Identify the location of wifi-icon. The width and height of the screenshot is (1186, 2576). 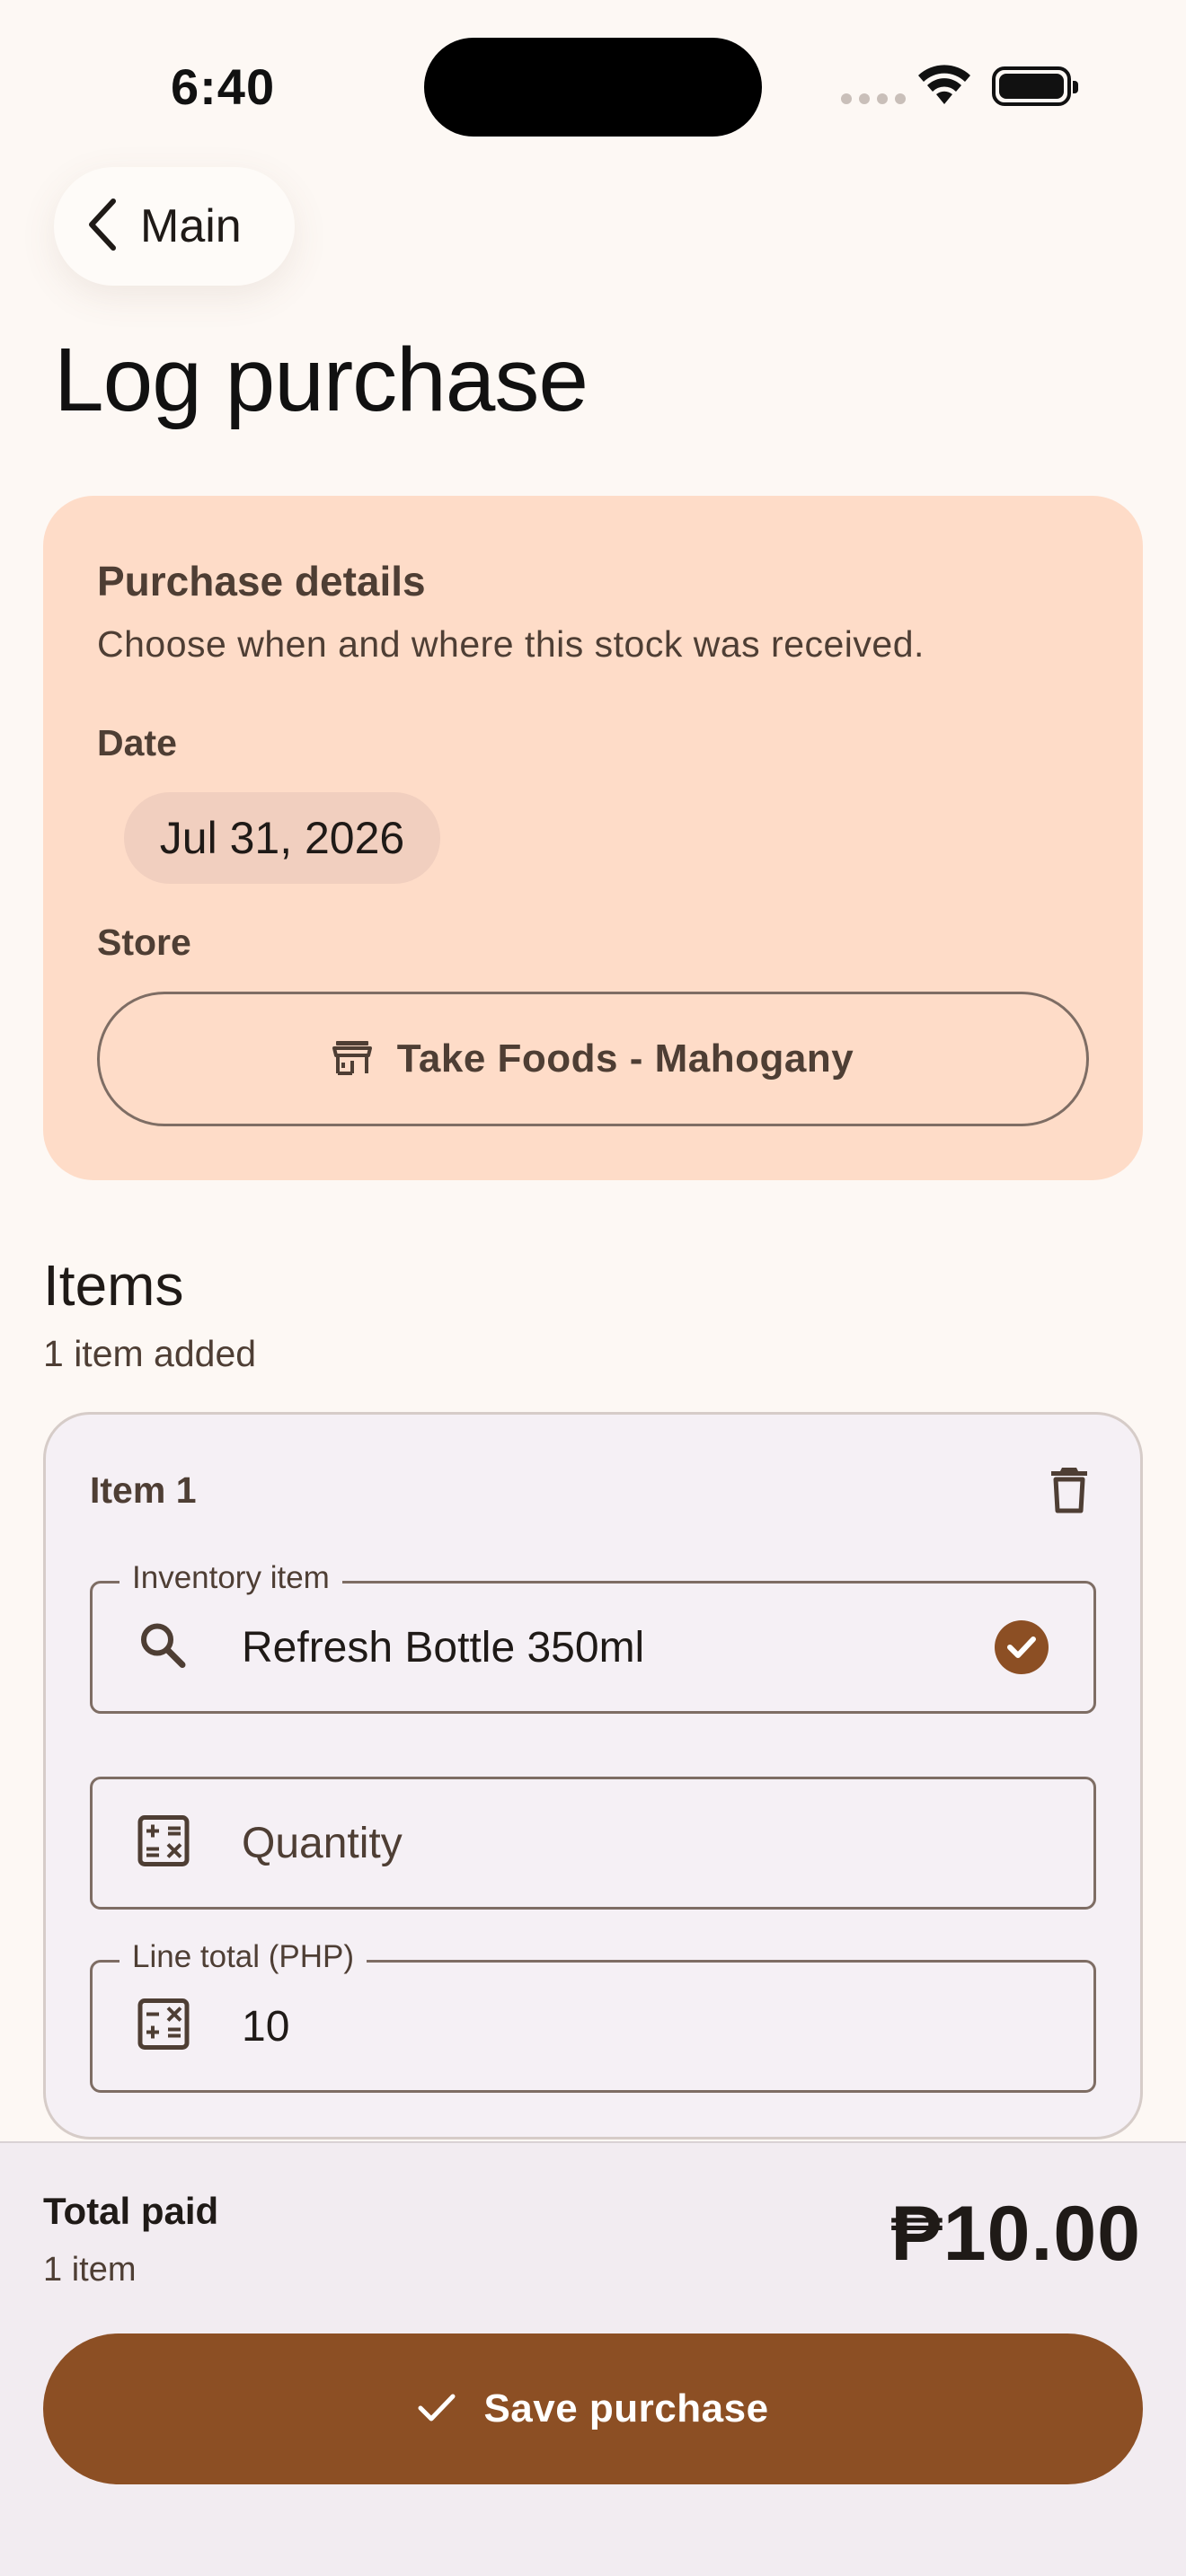
(944, 86).